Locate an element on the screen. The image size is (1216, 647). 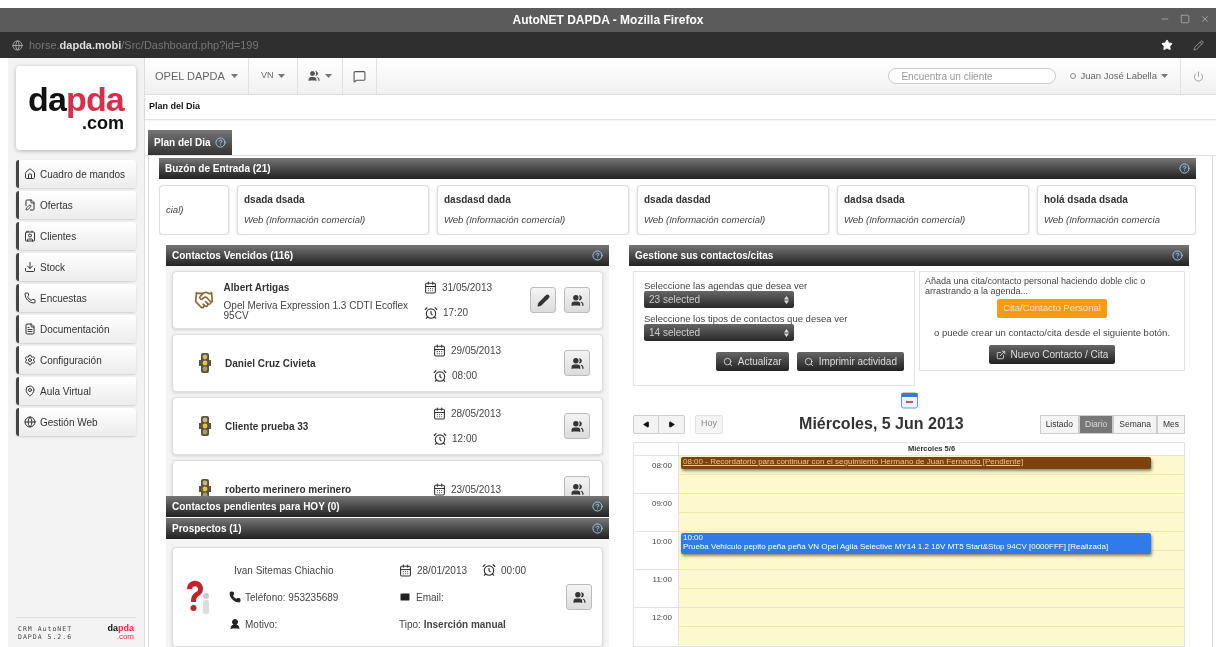
home-icon is located at coordinates (30, 174).